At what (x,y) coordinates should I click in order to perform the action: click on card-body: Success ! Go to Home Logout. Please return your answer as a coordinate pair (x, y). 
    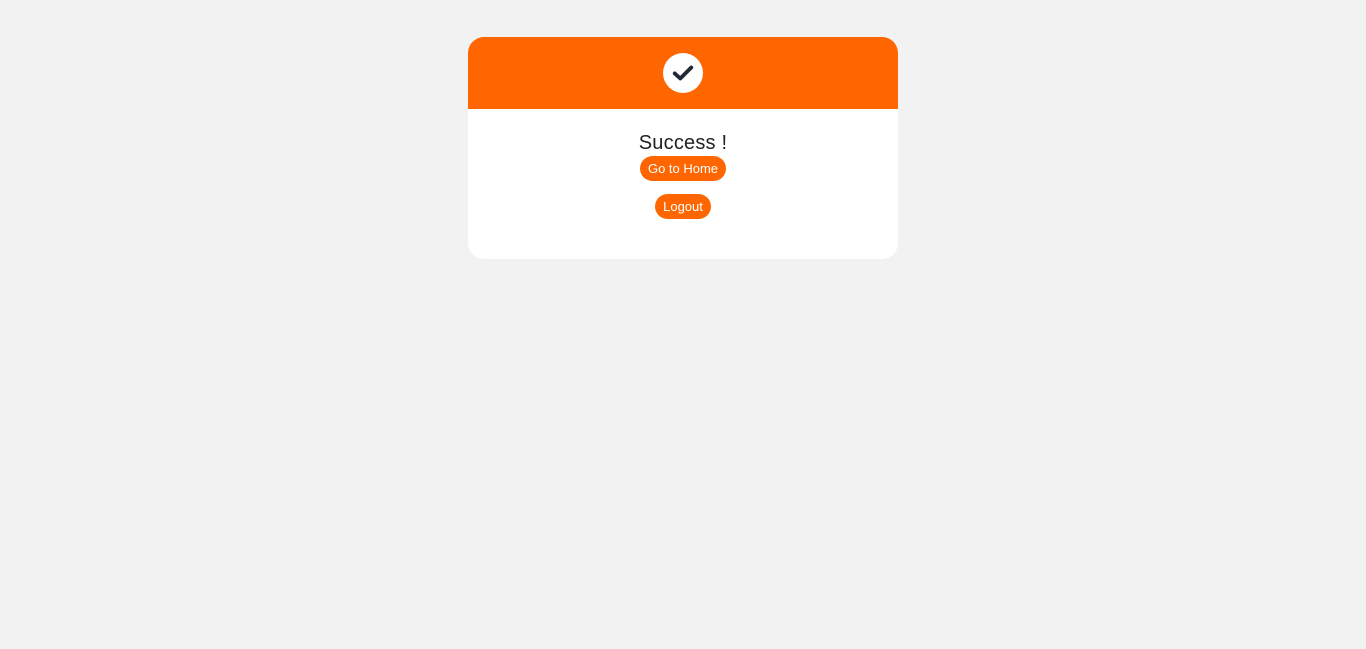
    Looking at the image, I should click on (683, 164).